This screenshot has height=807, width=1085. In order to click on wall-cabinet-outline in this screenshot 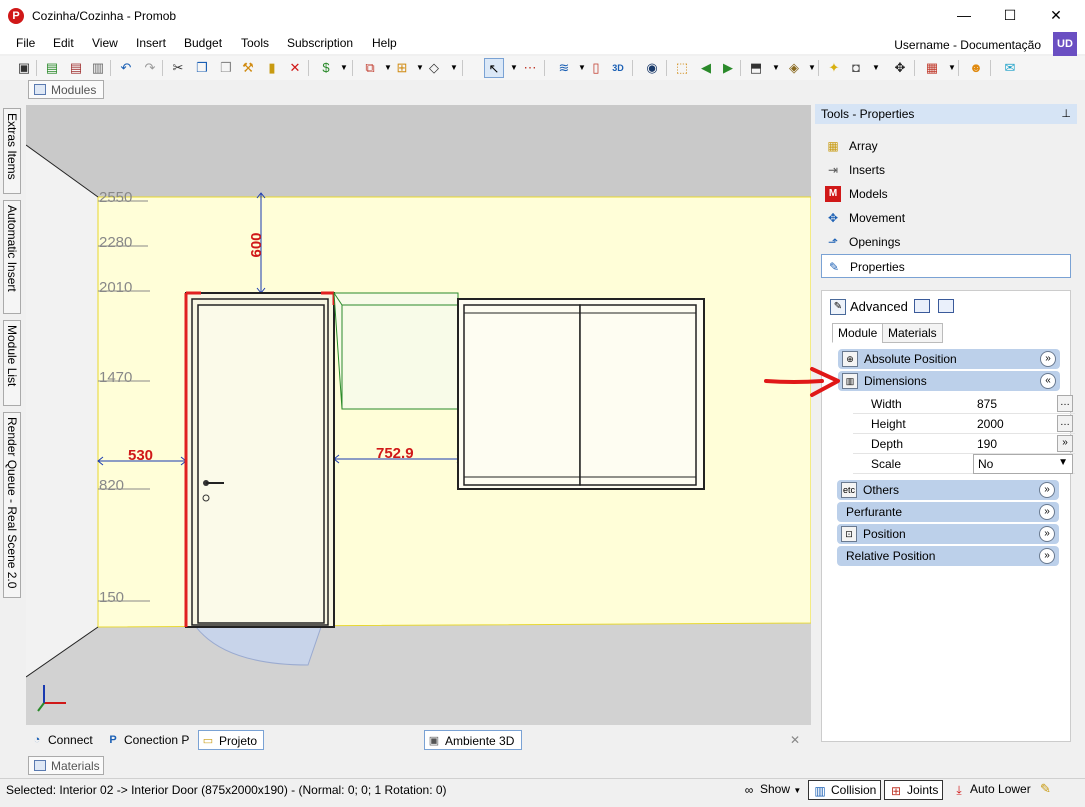, I will do `click(396, 351)`.